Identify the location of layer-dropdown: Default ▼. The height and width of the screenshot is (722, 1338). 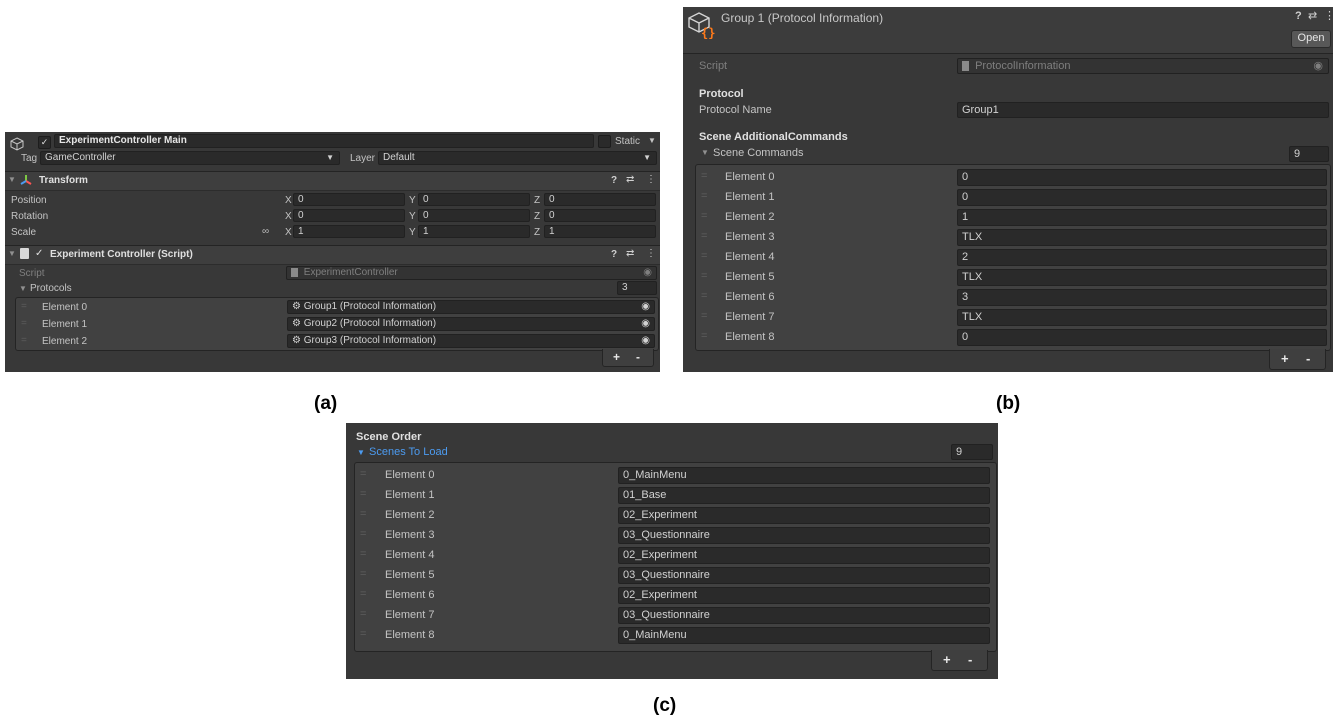
(517, 158).